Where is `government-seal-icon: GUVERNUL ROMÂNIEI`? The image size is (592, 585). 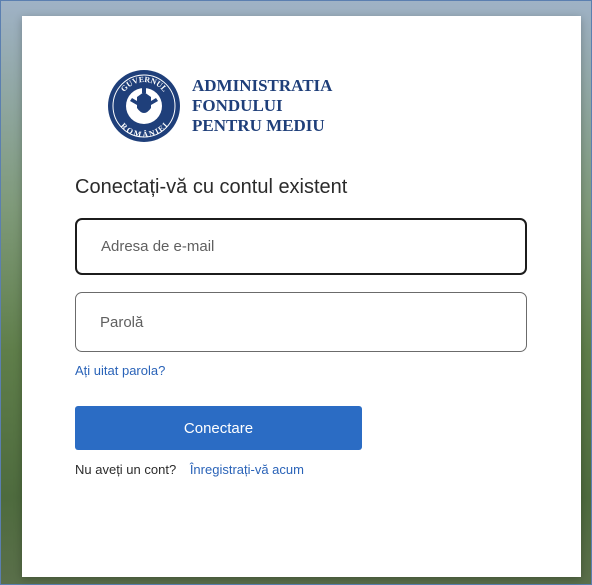 government-seal-icon: GUVERNUL ROMÂNIEI is located at coordinates (144, 106).